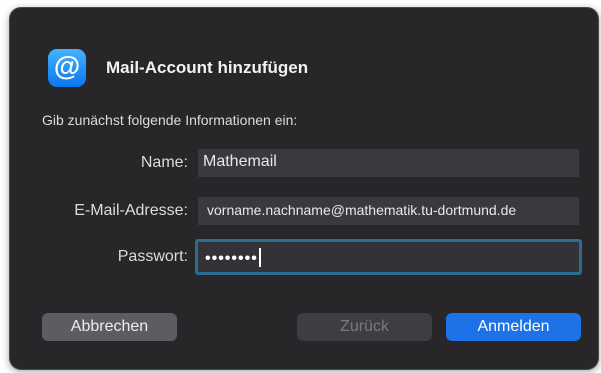  I want to click on email-label: E-Mail-Adresse:, so click(131, 210).